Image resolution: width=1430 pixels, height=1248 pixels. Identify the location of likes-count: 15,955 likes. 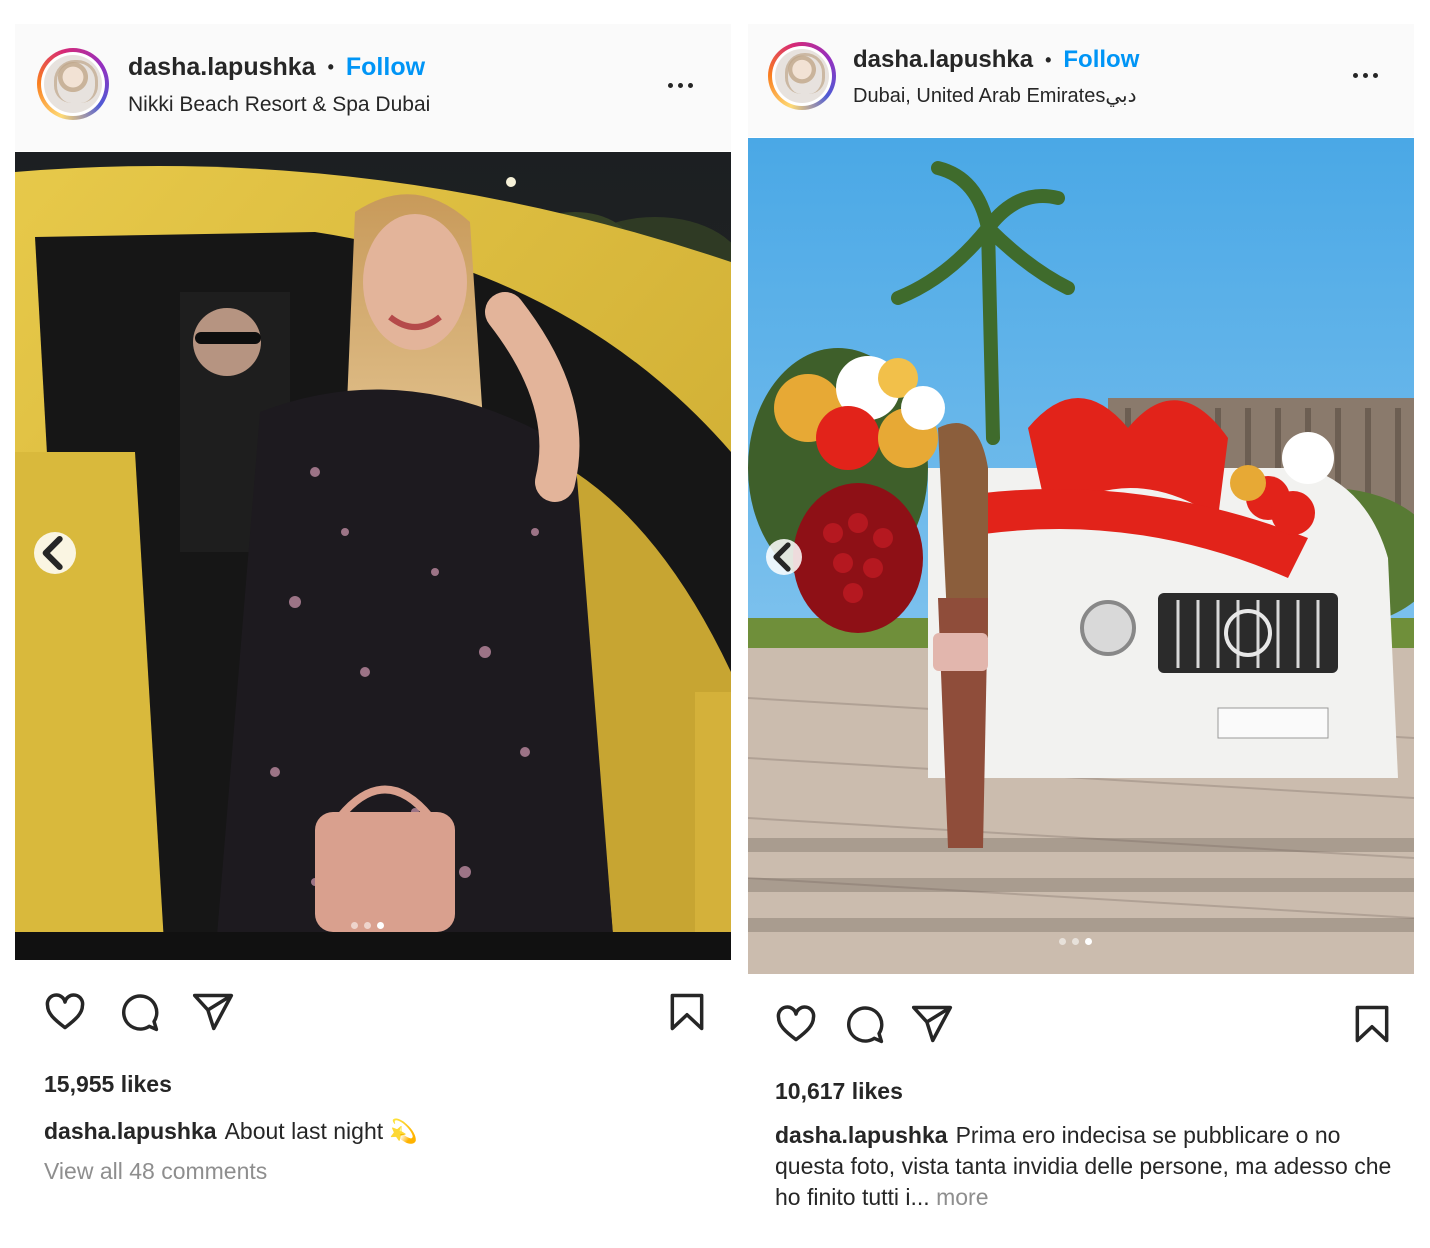
(108, 1084).